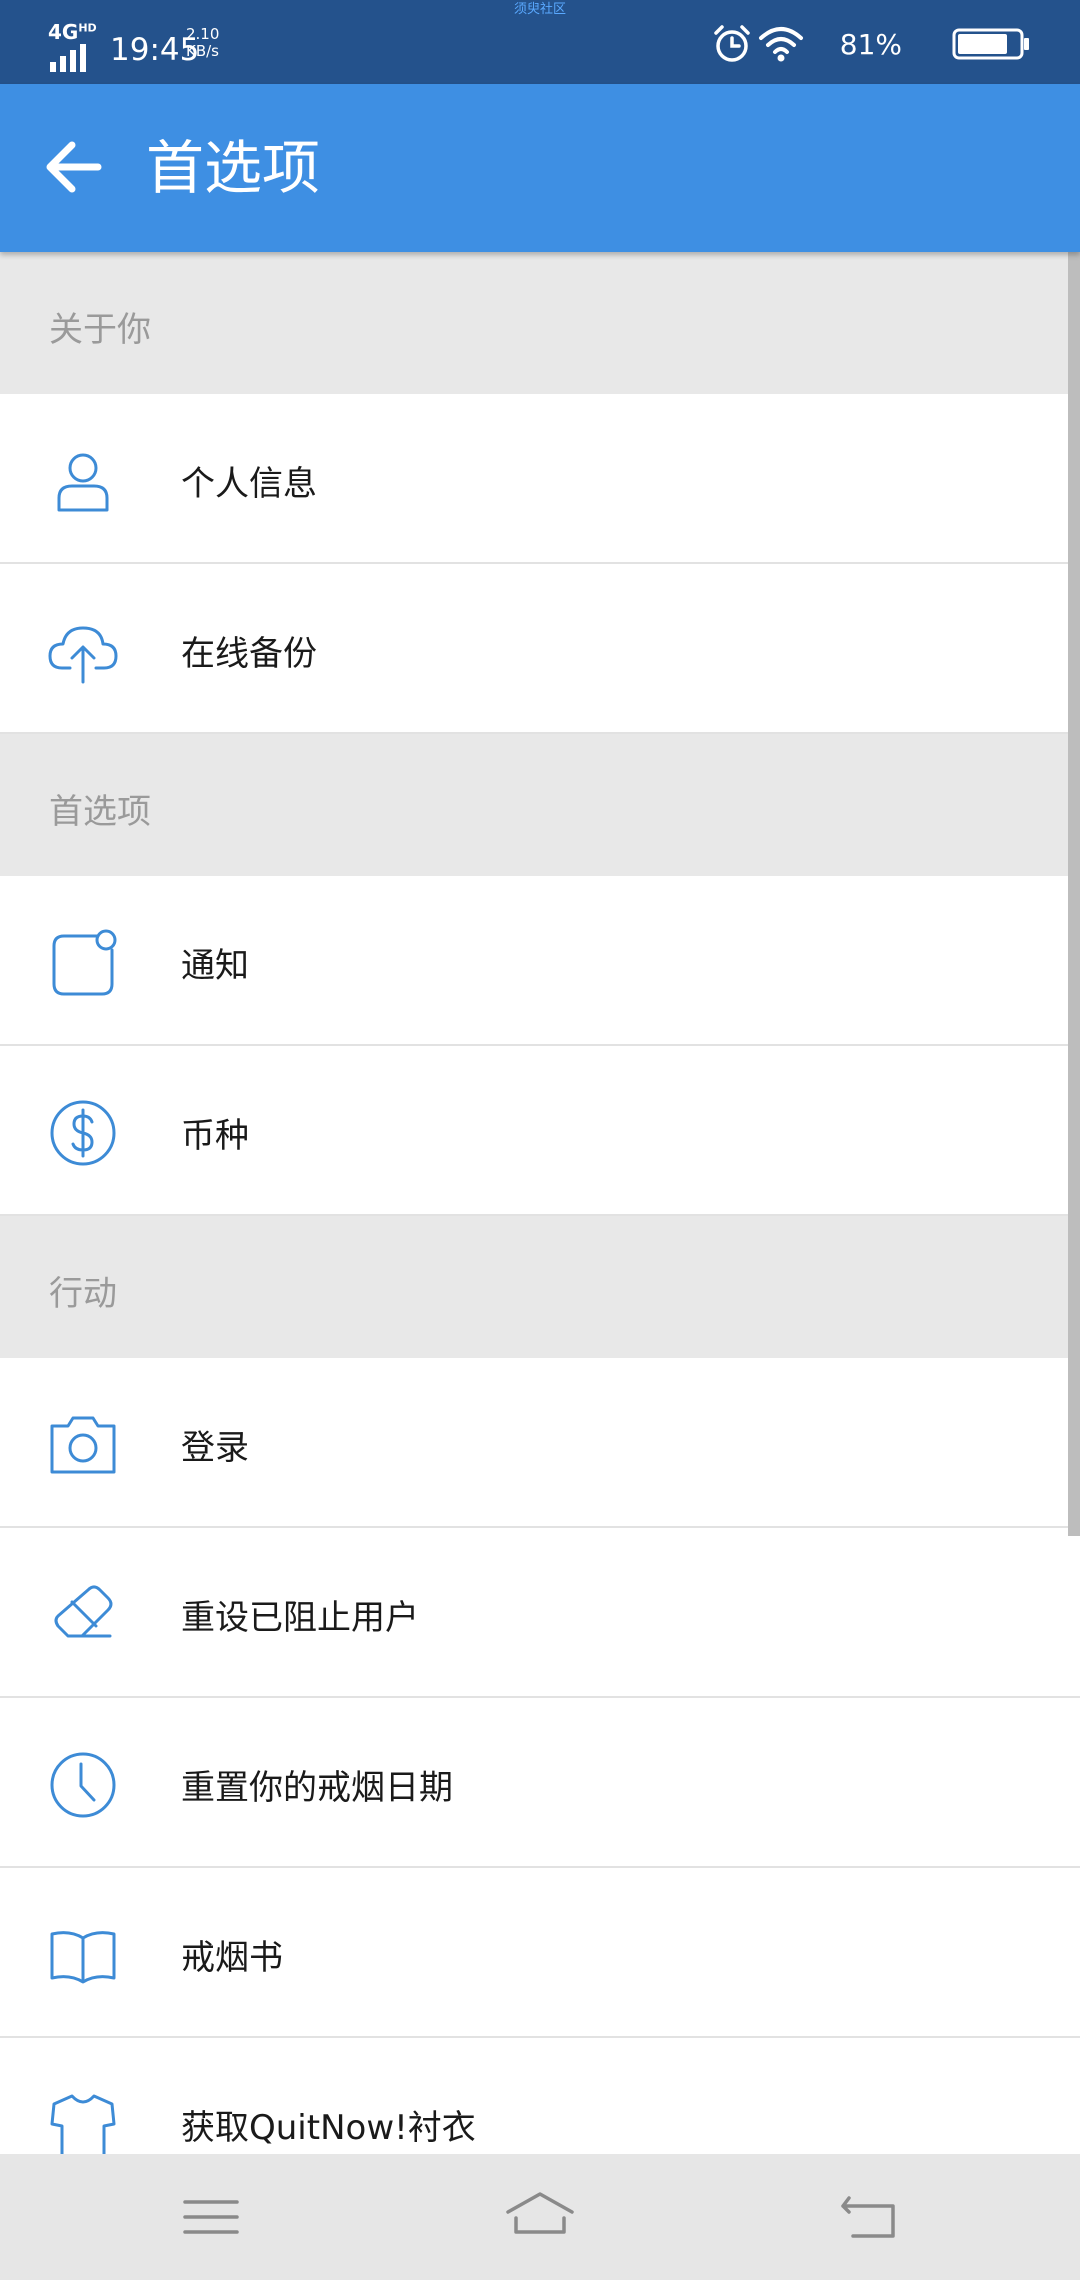 This screenshot has width=1080, height=2280. I want to click on list-item-label: 重置你的戒烟日期, so click(317, 1788).